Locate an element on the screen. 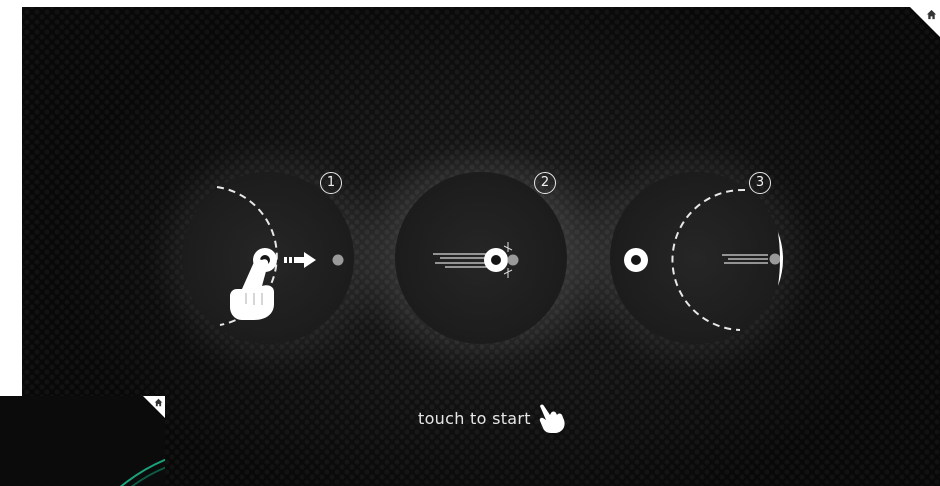 The width and height of the screenshot is (940, 486). step-number-badge-3: 3 is located at coordinates (760, 183).